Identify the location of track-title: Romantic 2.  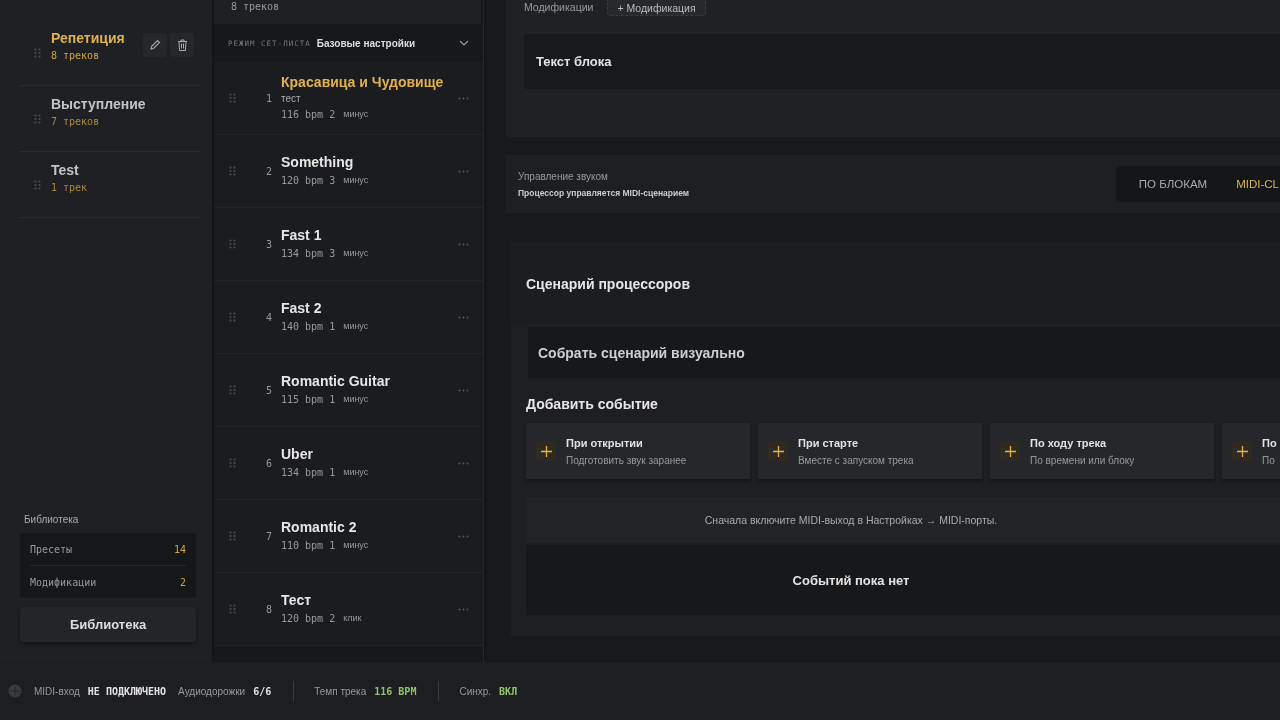
(319, 527).